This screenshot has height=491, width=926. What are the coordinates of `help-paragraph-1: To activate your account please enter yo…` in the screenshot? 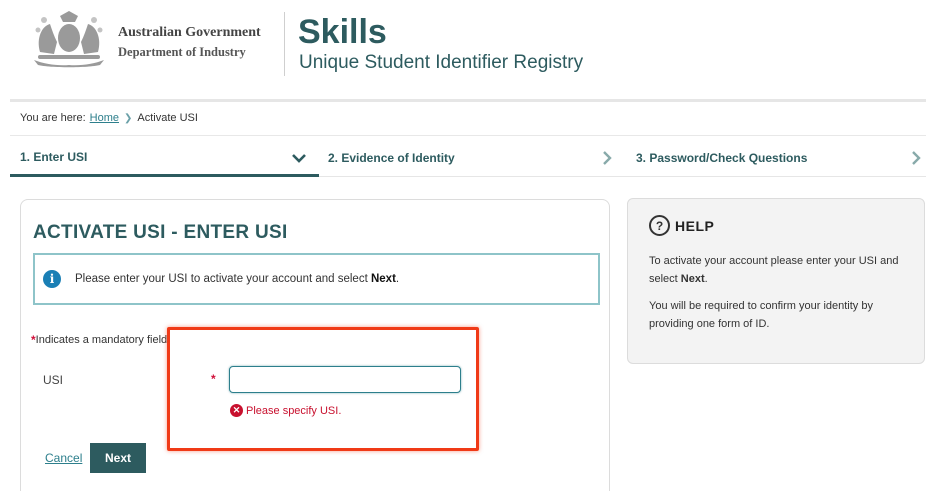 It's located at (774, 270).